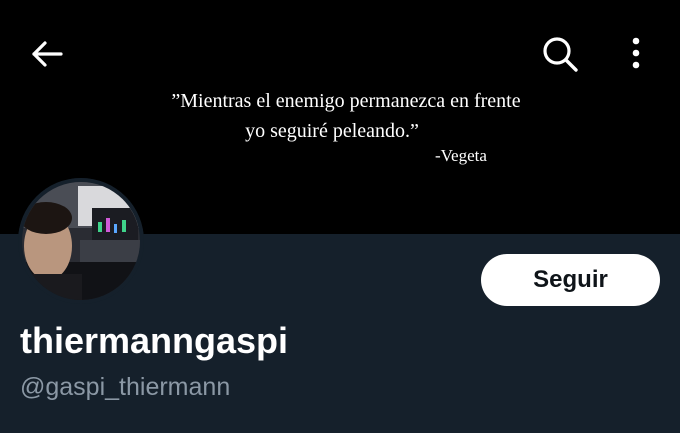 The image size is (680, 433). What do you see at coordinates (570, 280) in the screenshot?
I see `follow-button: Seguir` at bounding box center [570, 280].